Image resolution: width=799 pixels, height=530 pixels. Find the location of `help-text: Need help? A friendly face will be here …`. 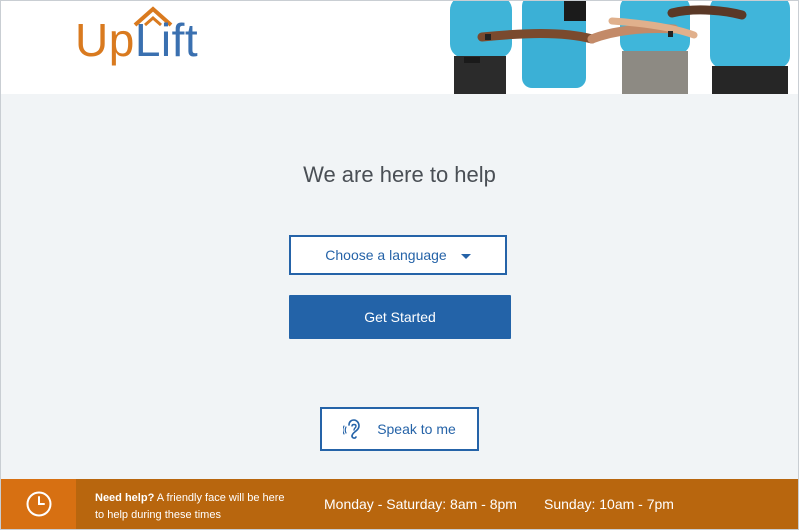

help-text: Need help? A friendly face will be here … is located at coordinates (195, 507).